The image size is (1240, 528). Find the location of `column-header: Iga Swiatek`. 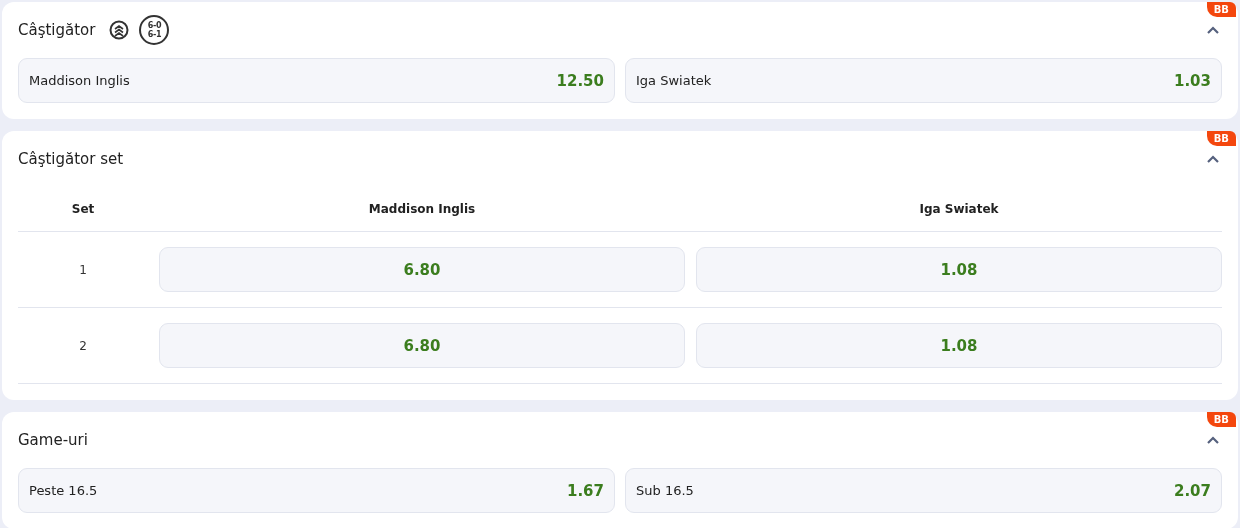

column-header: Iga Swiatek is located at coordinates (959, 209).